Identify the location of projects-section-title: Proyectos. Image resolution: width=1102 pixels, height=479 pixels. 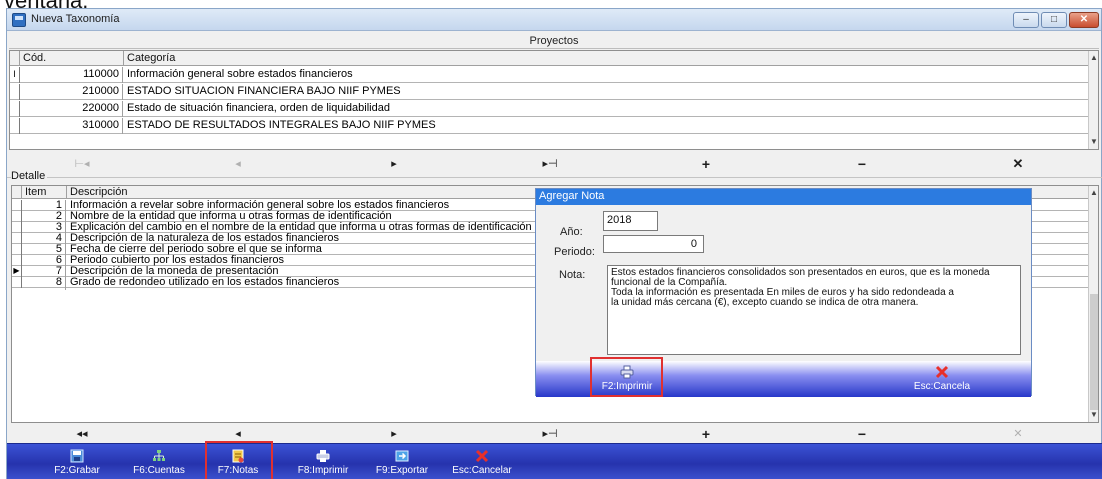
(554, 41).